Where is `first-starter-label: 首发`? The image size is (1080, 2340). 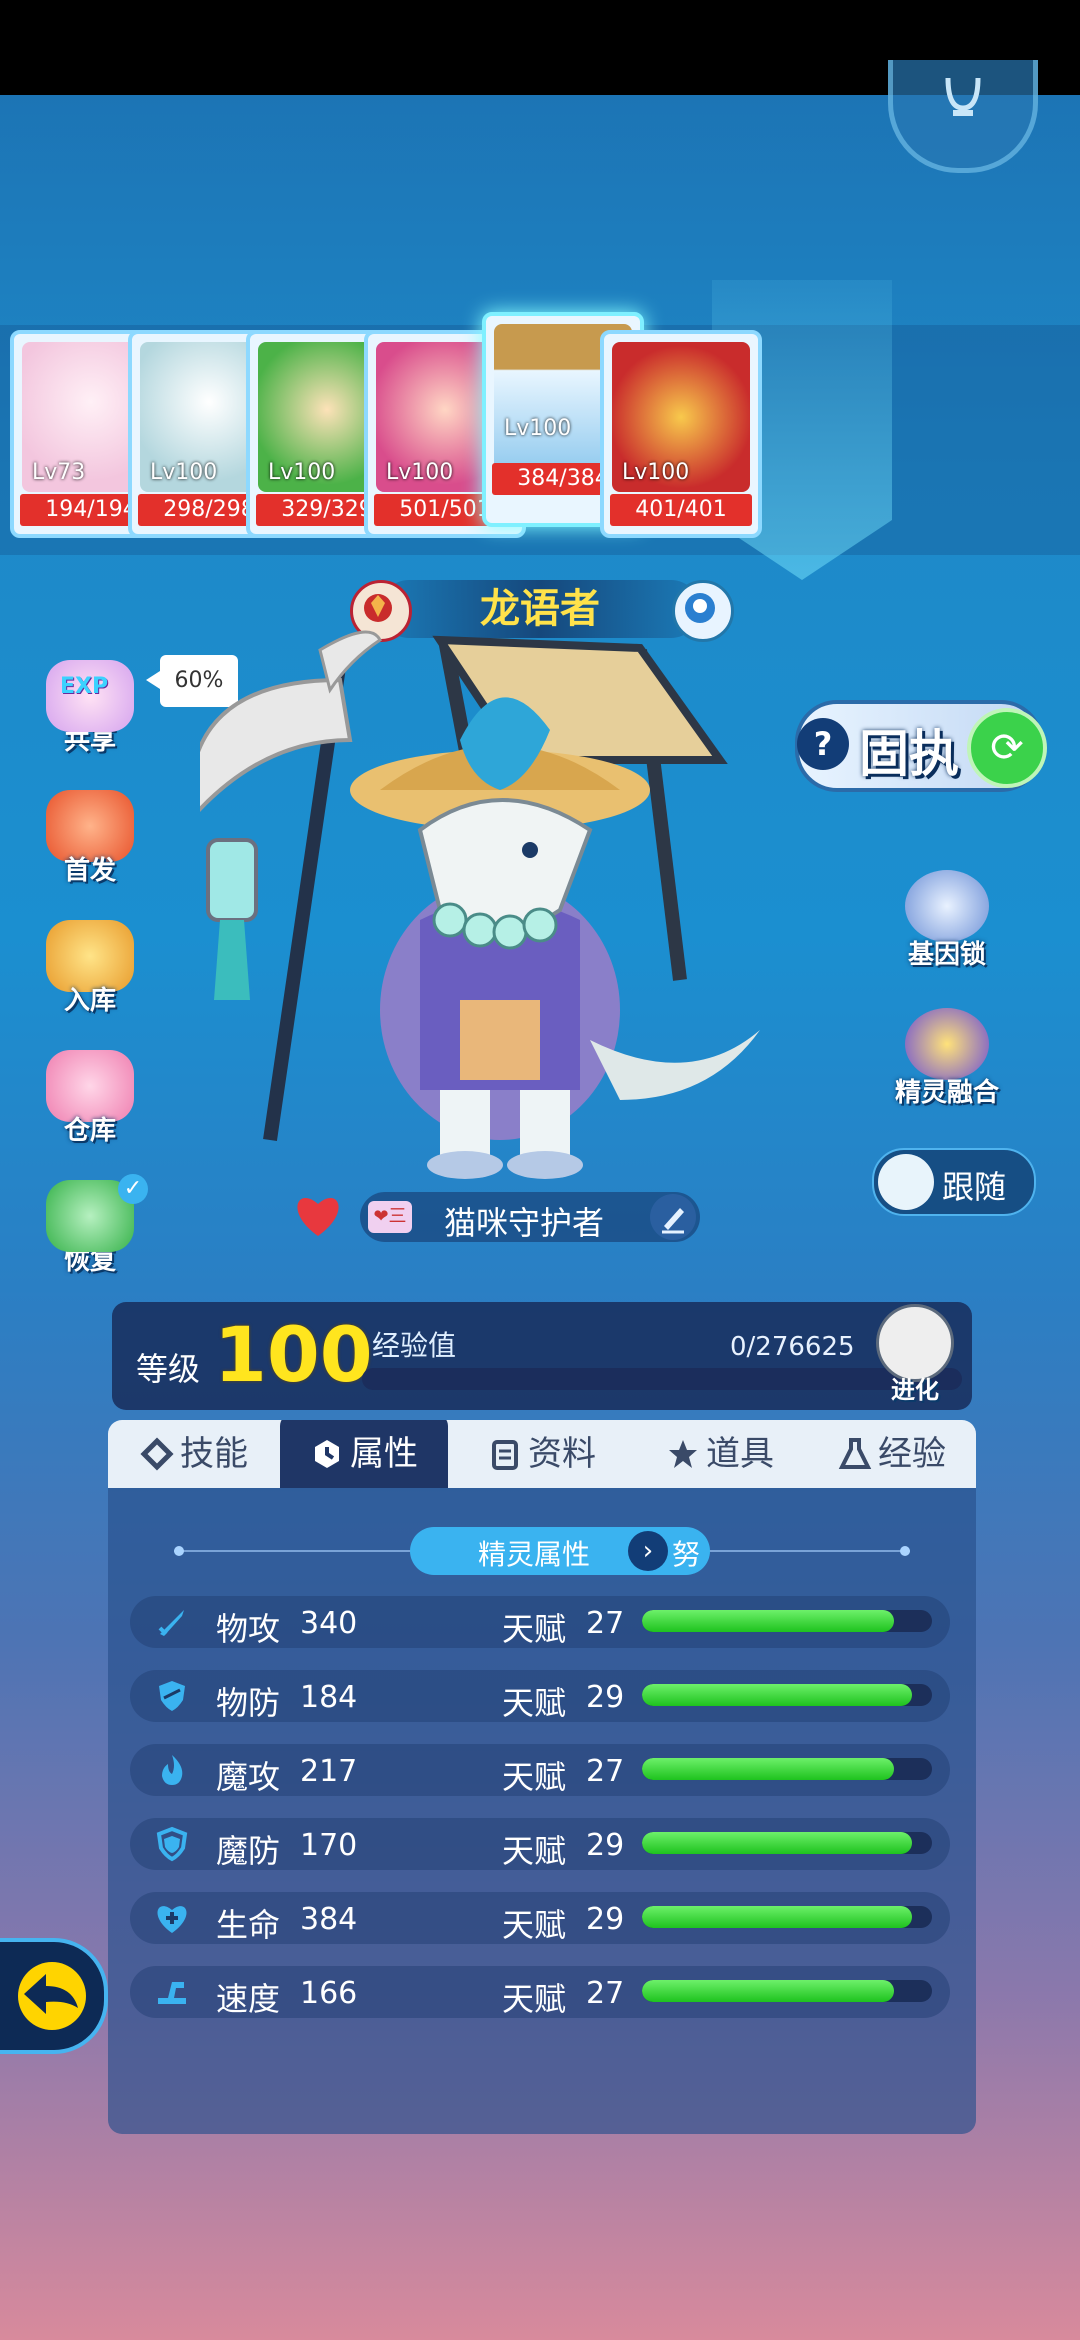
first-starter-label: 首发 is located at coordinates (89, 871).